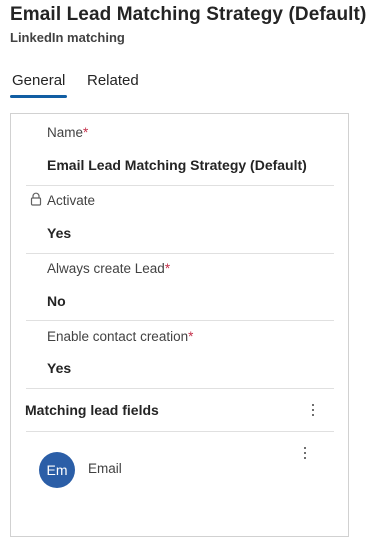 This screenshot has width=374, height=547. I want to click on matching-field-name: Email, so click(105, 468).